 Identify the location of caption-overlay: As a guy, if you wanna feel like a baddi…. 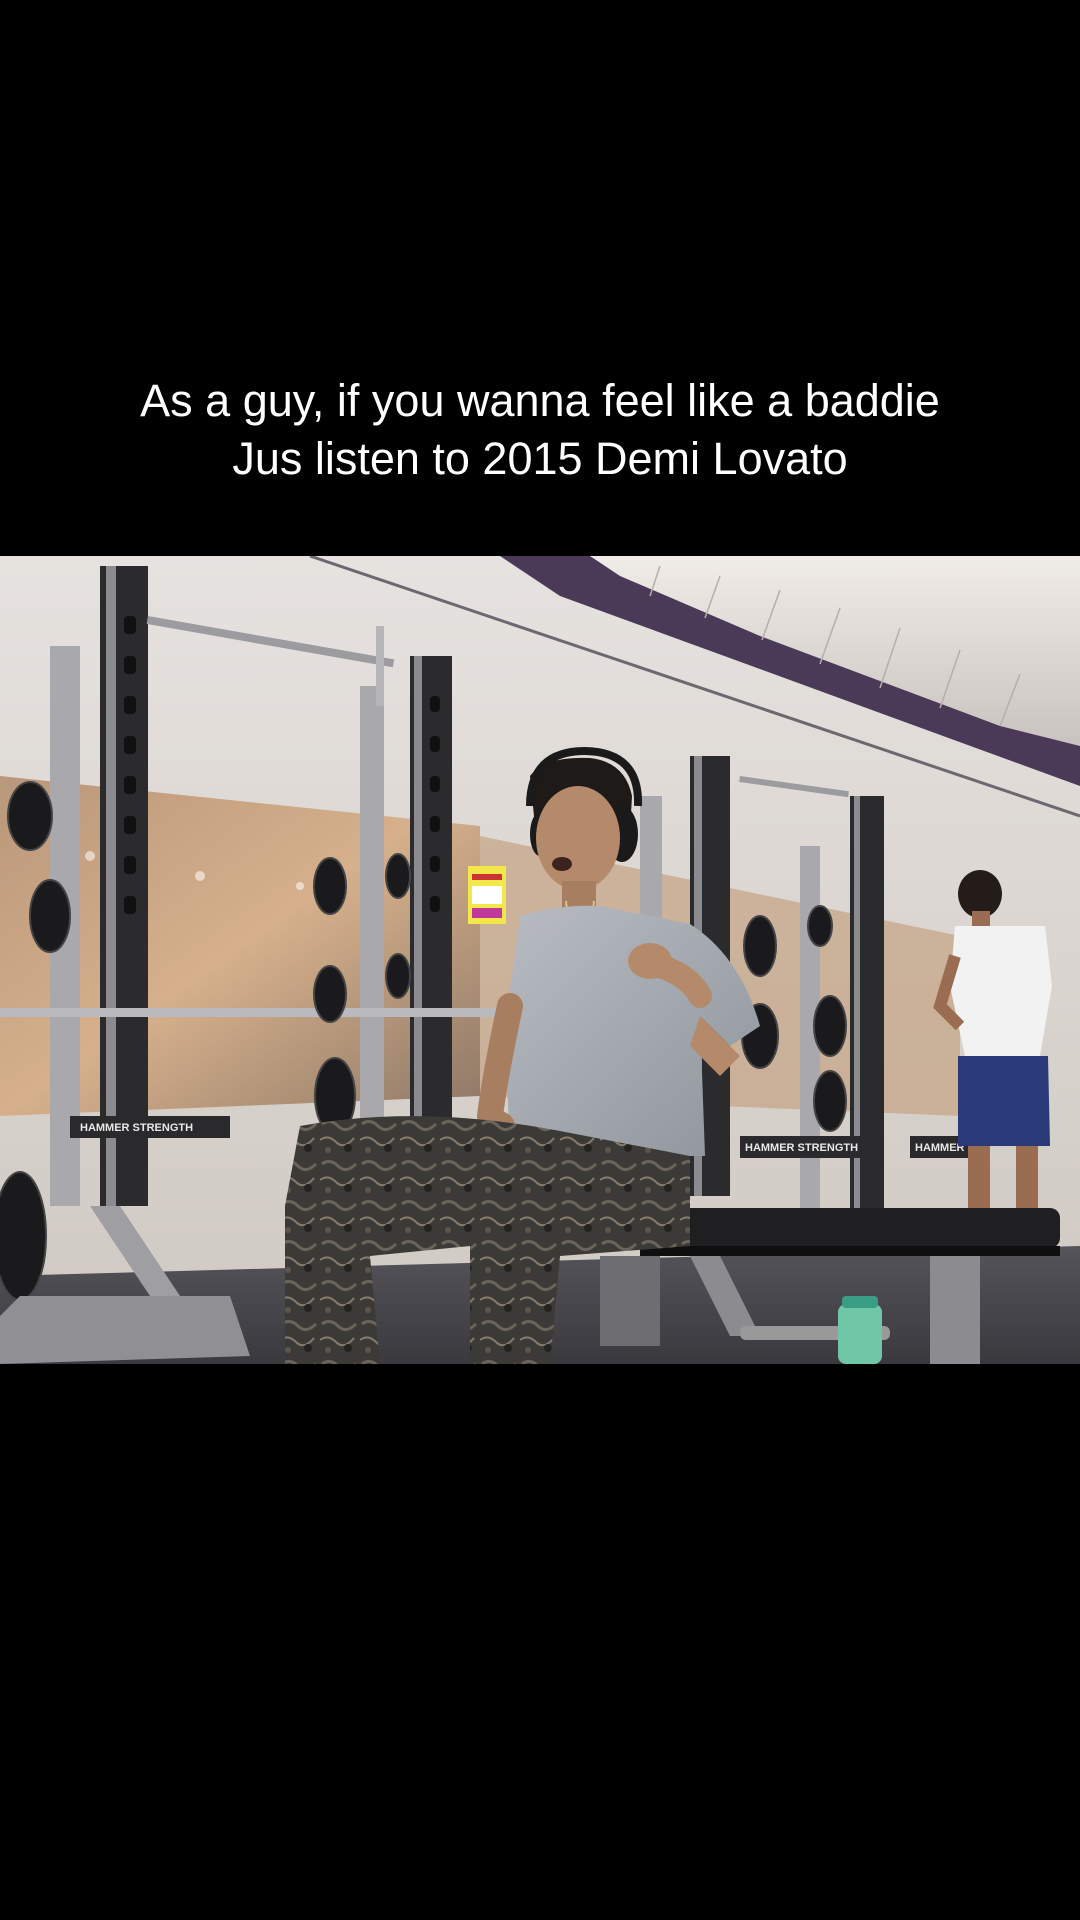
(540, 430).